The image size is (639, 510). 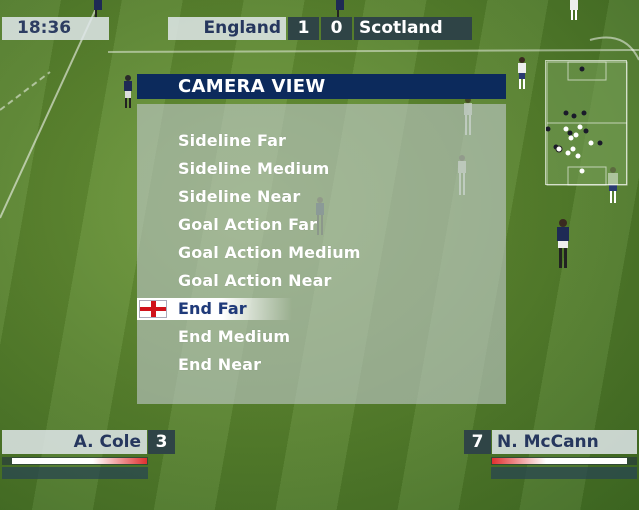 I want to click on menu-item-goal-action-near: Goal Action Near, so click(x=254, y=281).